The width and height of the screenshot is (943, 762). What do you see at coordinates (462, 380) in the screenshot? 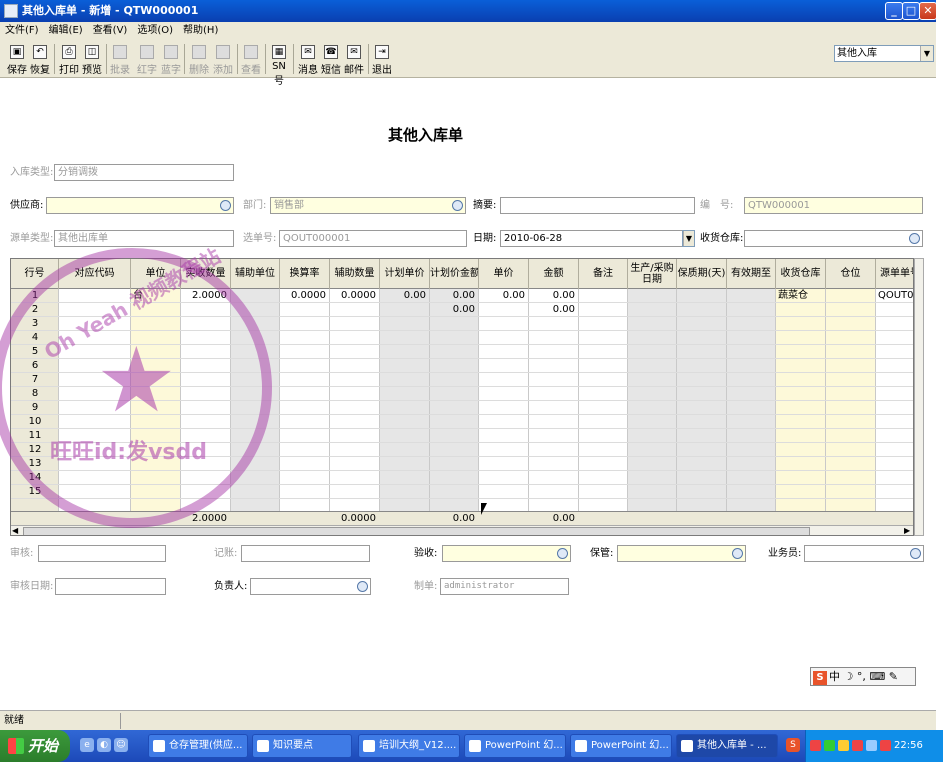
I see `table-row: 7` at bounding box center [462, 380].